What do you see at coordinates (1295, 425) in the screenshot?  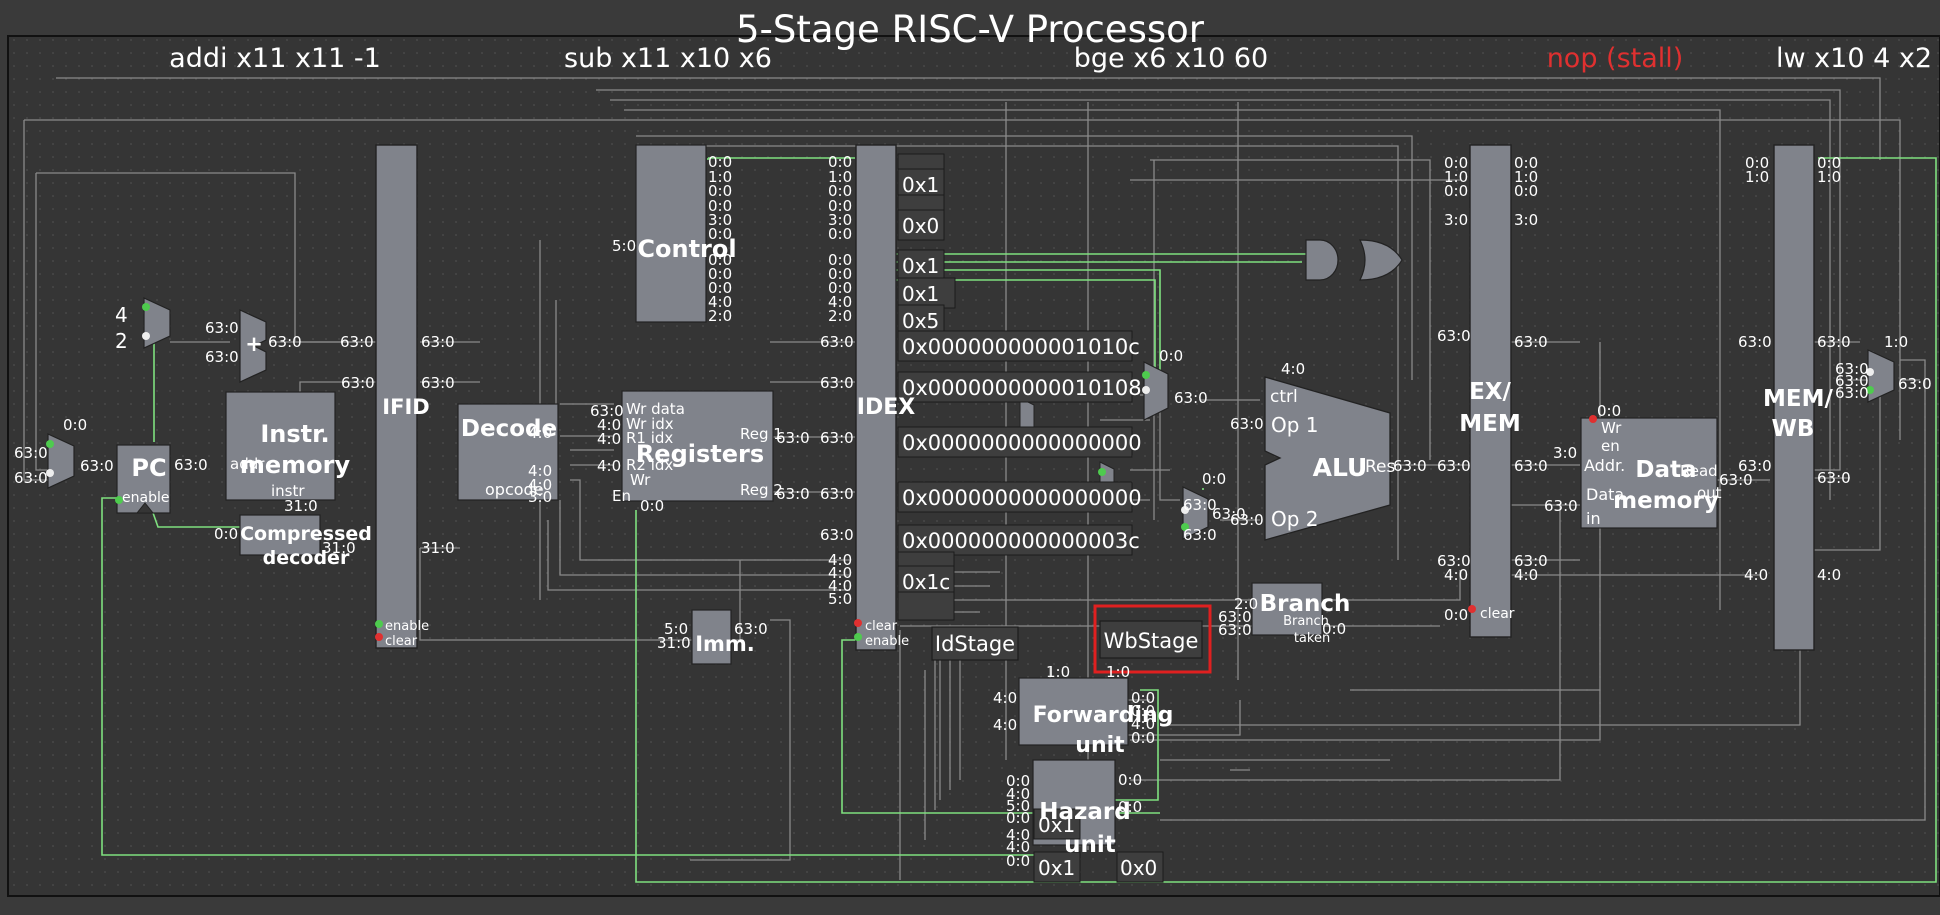 I see `alu-port-op1: Op 1` at bounding box center [1295, 425].